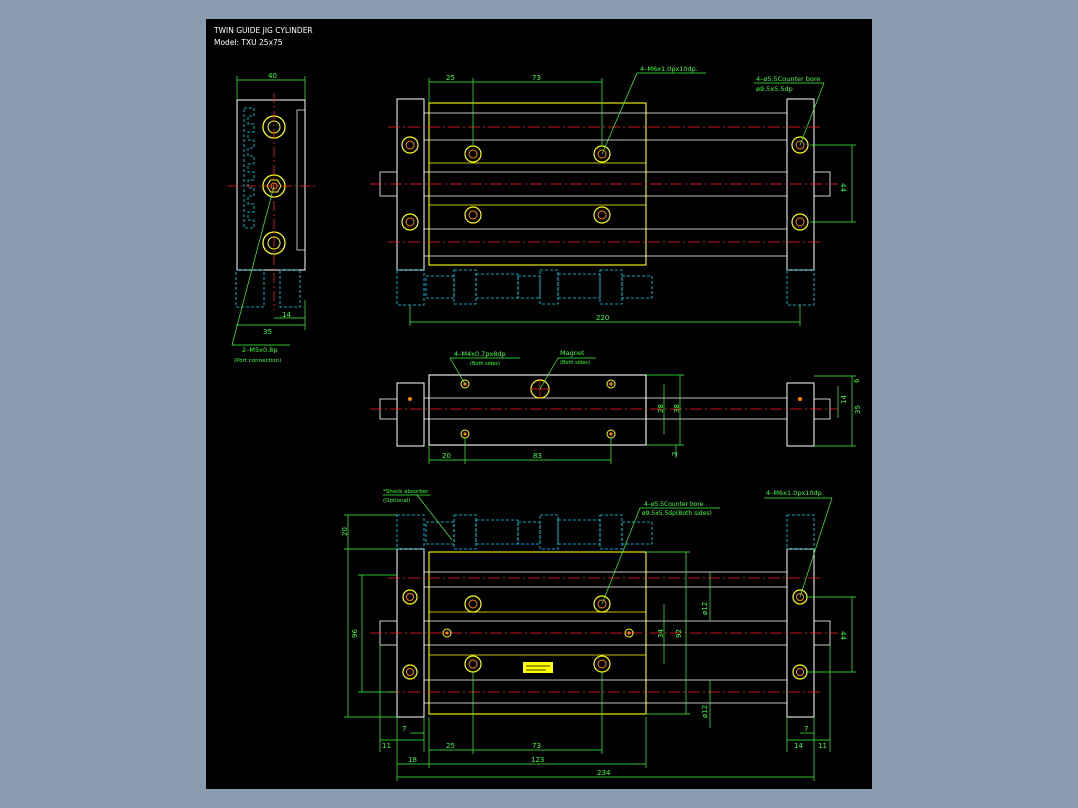 This screenshot has width=1078, height=808. Describe the element at coordinates (263, 30) in the screenshot. I see `title-line1: TWIN GUIDE JIG CYLINDER` at that location.